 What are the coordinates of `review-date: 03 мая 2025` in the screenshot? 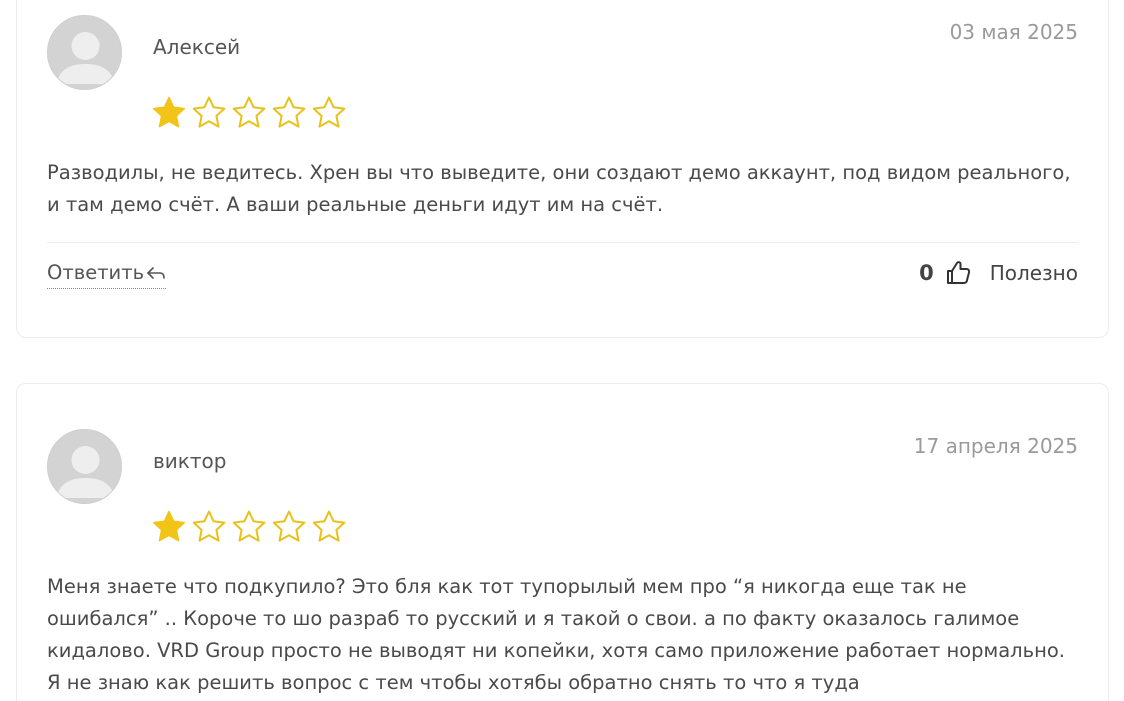 It's located at (1013, 32).